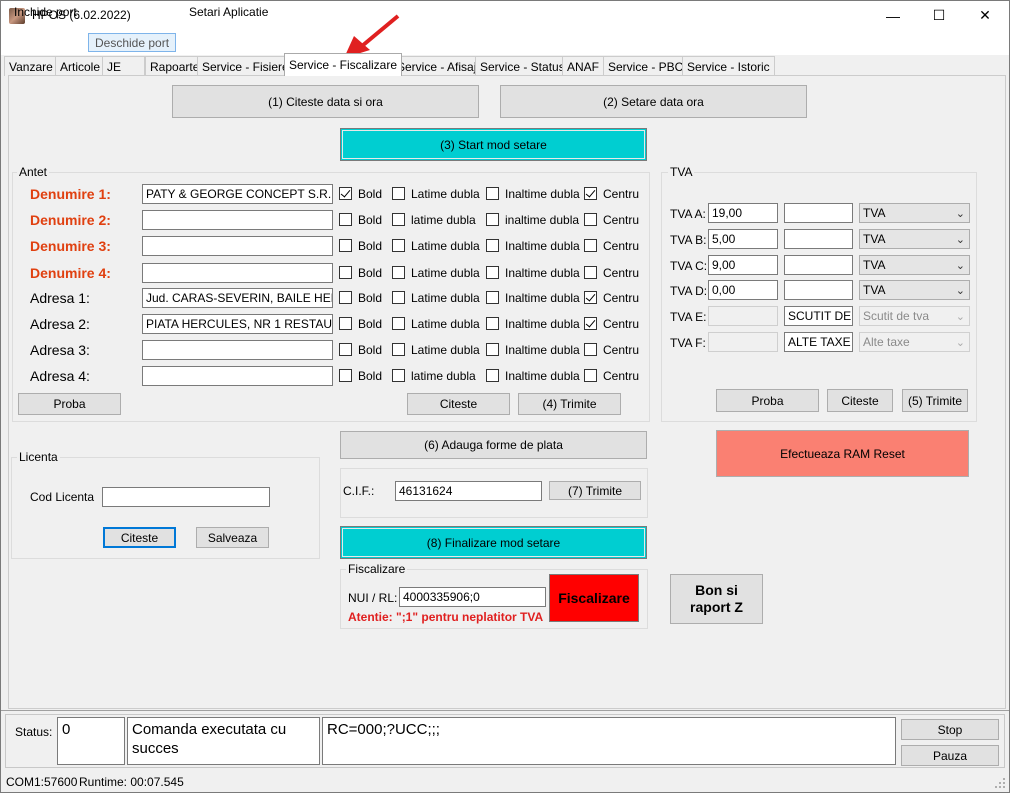 This screenshot has height=793, width=1010. What do you see at coordinates (245, 66) in the screenshot?
I see `tab-service-fisiere: Service - Fisiere` at bounding box center [245, 66].